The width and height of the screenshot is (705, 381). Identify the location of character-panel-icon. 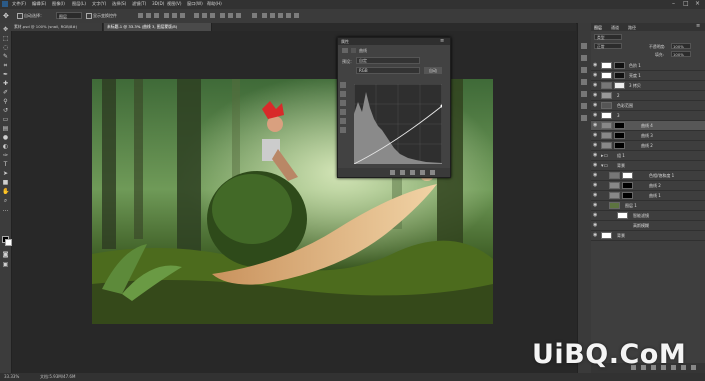
(584, 118).